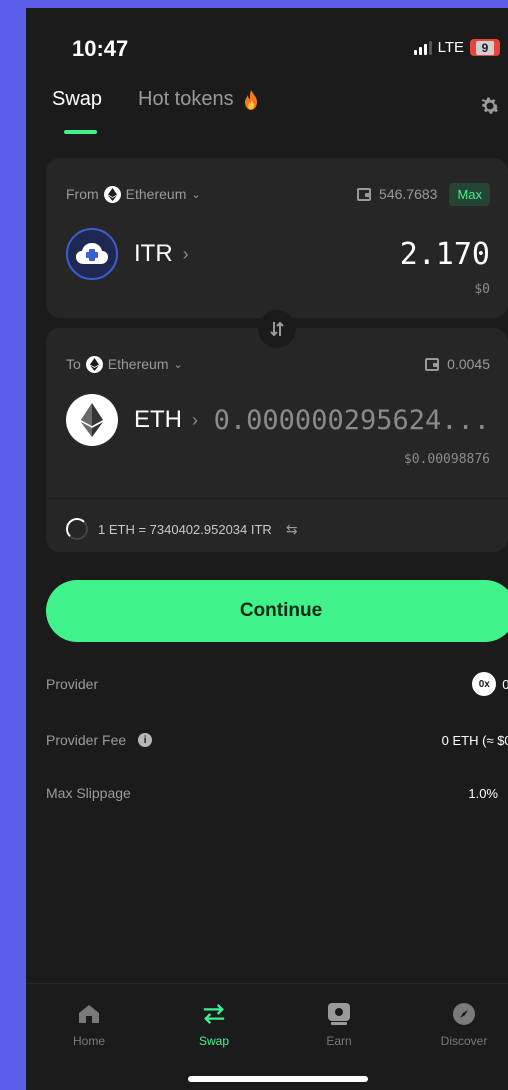 This screenshot has width=508, height=1090. I want to click on itr-token-icon, so click(92, 254).